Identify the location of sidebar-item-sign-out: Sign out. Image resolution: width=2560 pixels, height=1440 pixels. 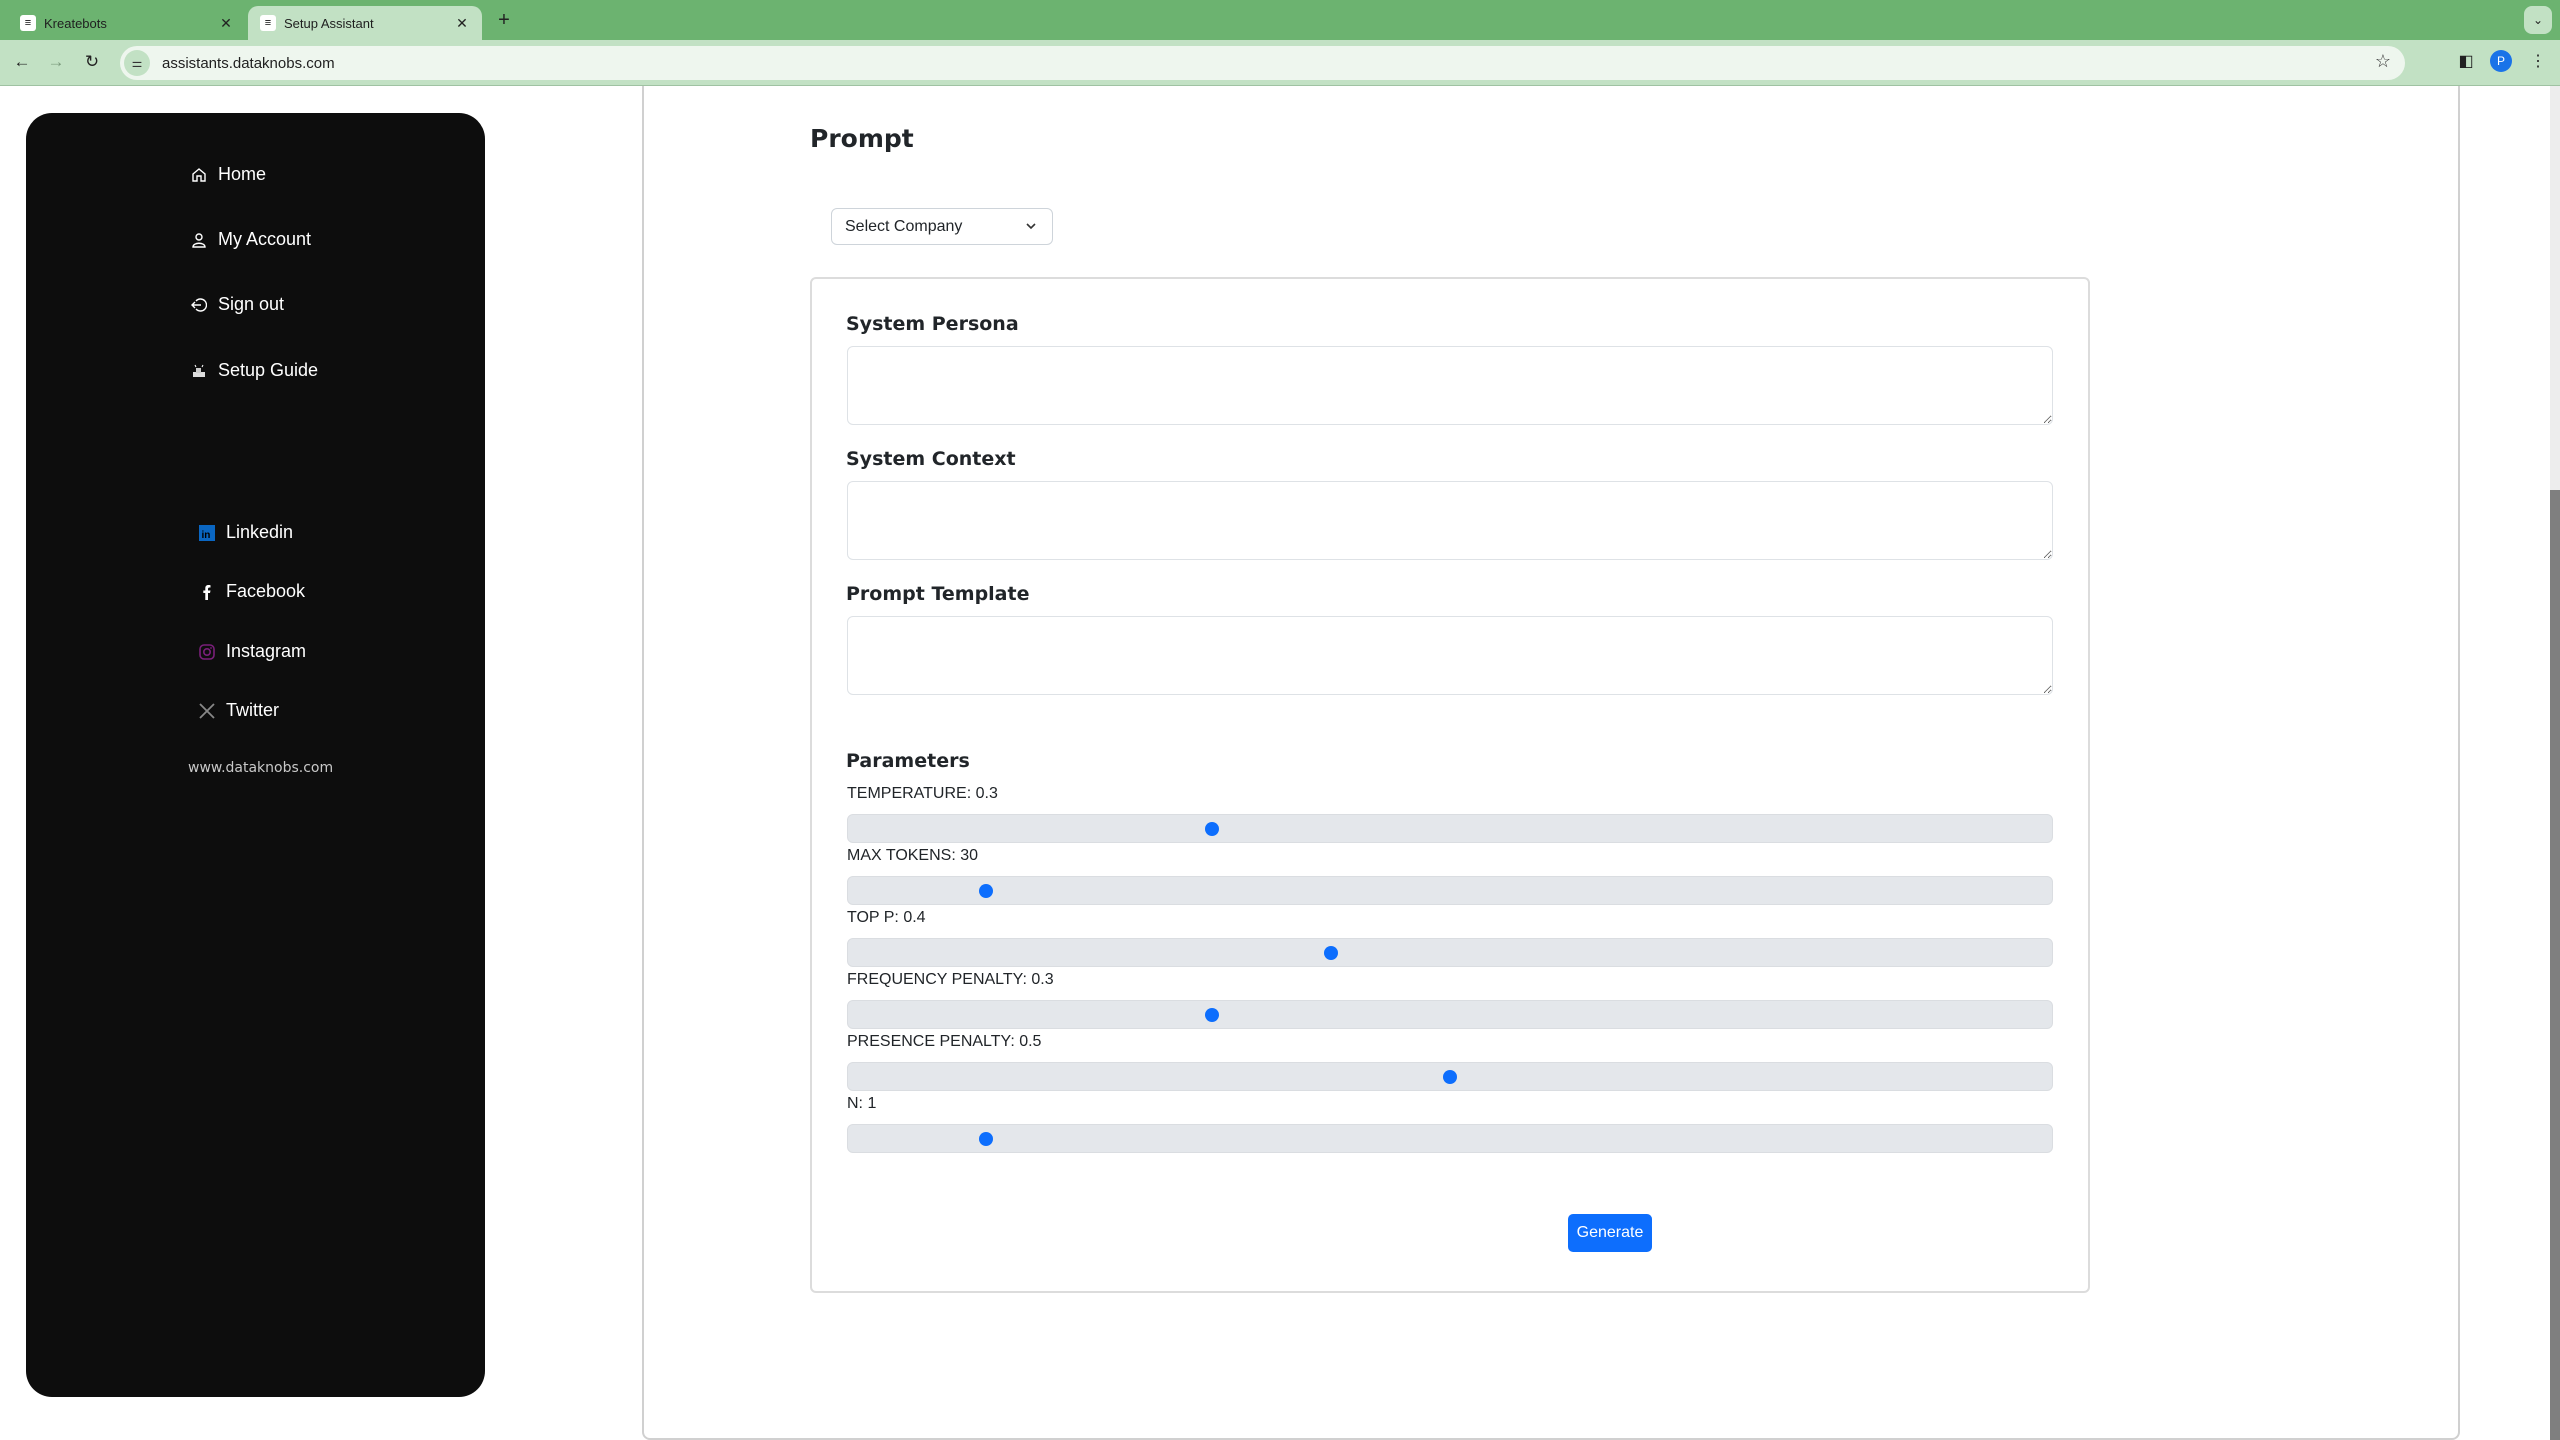
(237, 304).